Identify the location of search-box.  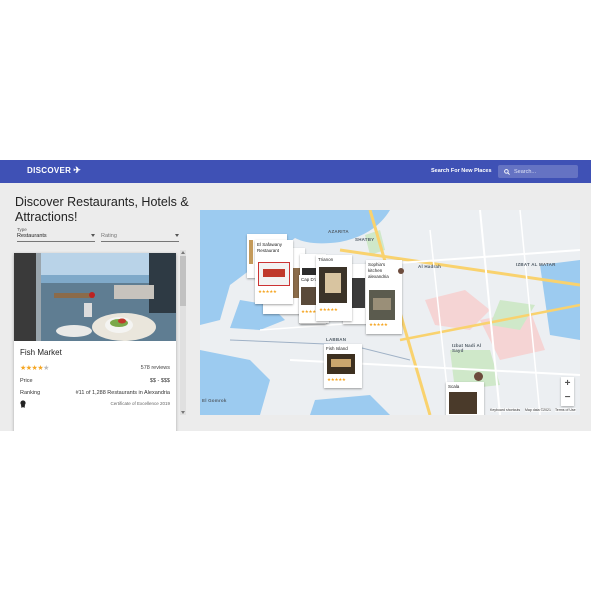
(538, 171).